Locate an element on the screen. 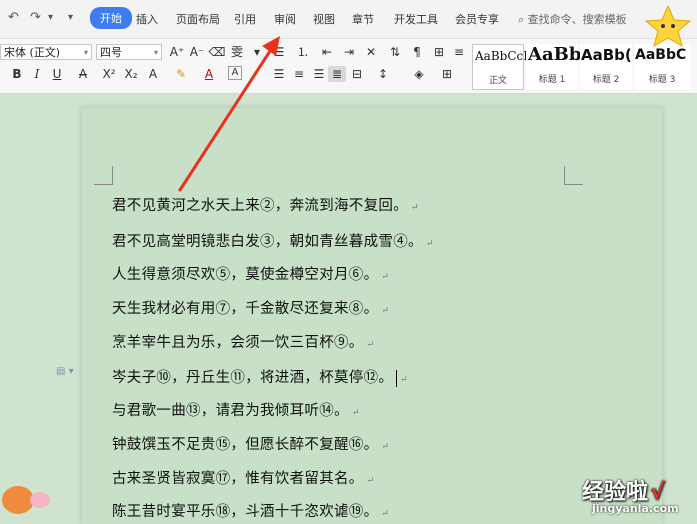  star-mascot-icon is located at coordinates (668, 26).